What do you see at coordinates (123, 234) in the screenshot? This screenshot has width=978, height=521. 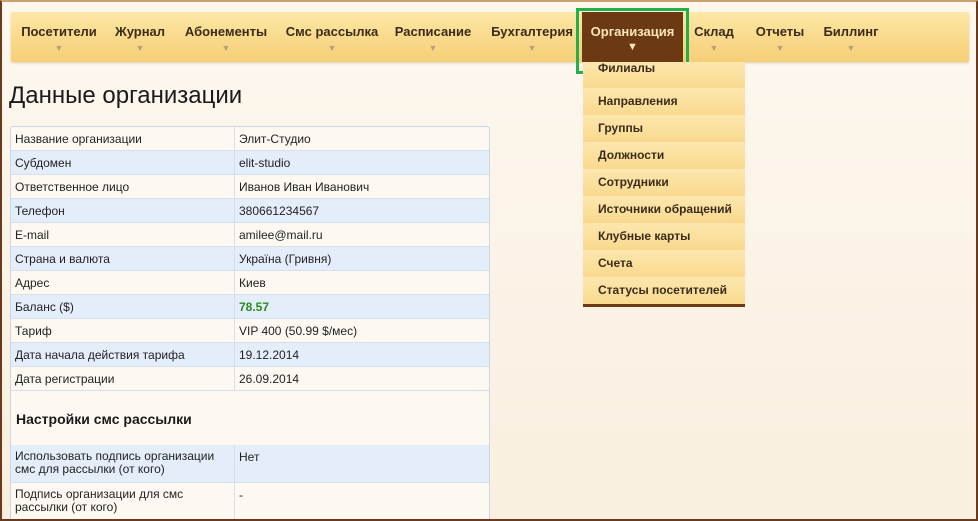 I see `row-label: E-mail` at bounding box center [123, 234].